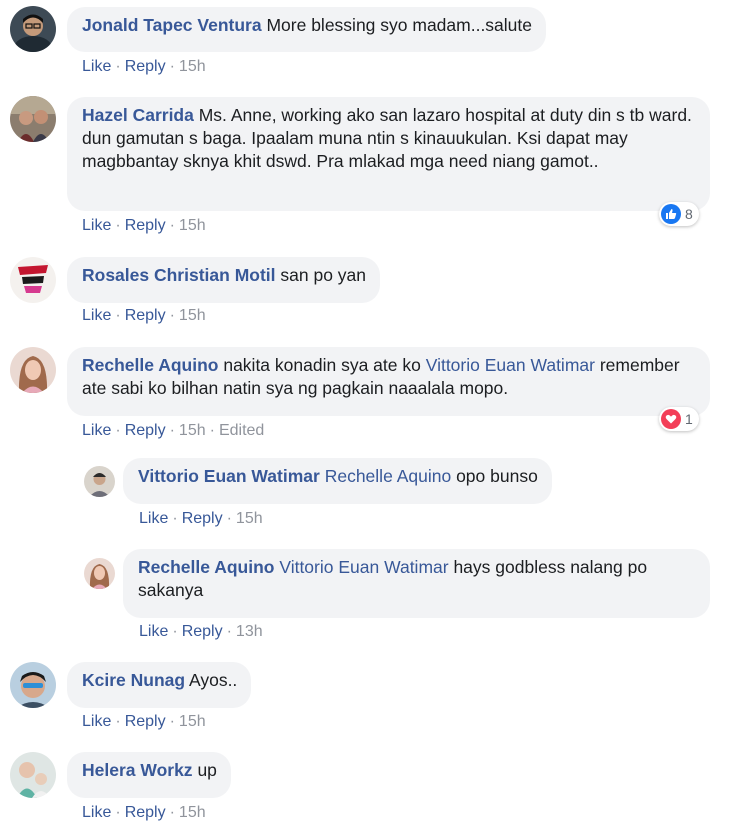 The height and width of the screenshot is (828, 750). Describe the element at coordinates (689, 214) in the screenshot. I see `reaction-count: 8` at that location.